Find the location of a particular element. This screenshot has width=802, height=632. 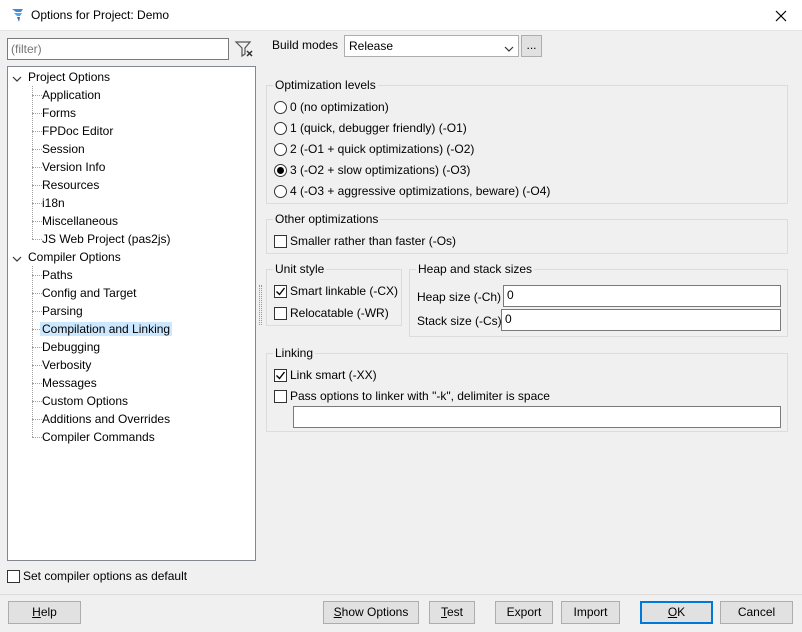

link-smart-checkbox: Link smart (-XX) is located at coordinates (325, 375).